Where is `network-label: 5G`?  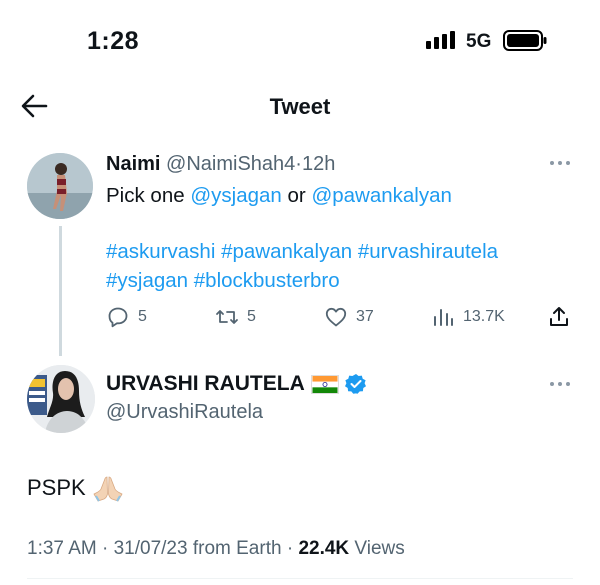 network-label: 5G is located at coordinates (479, 41).